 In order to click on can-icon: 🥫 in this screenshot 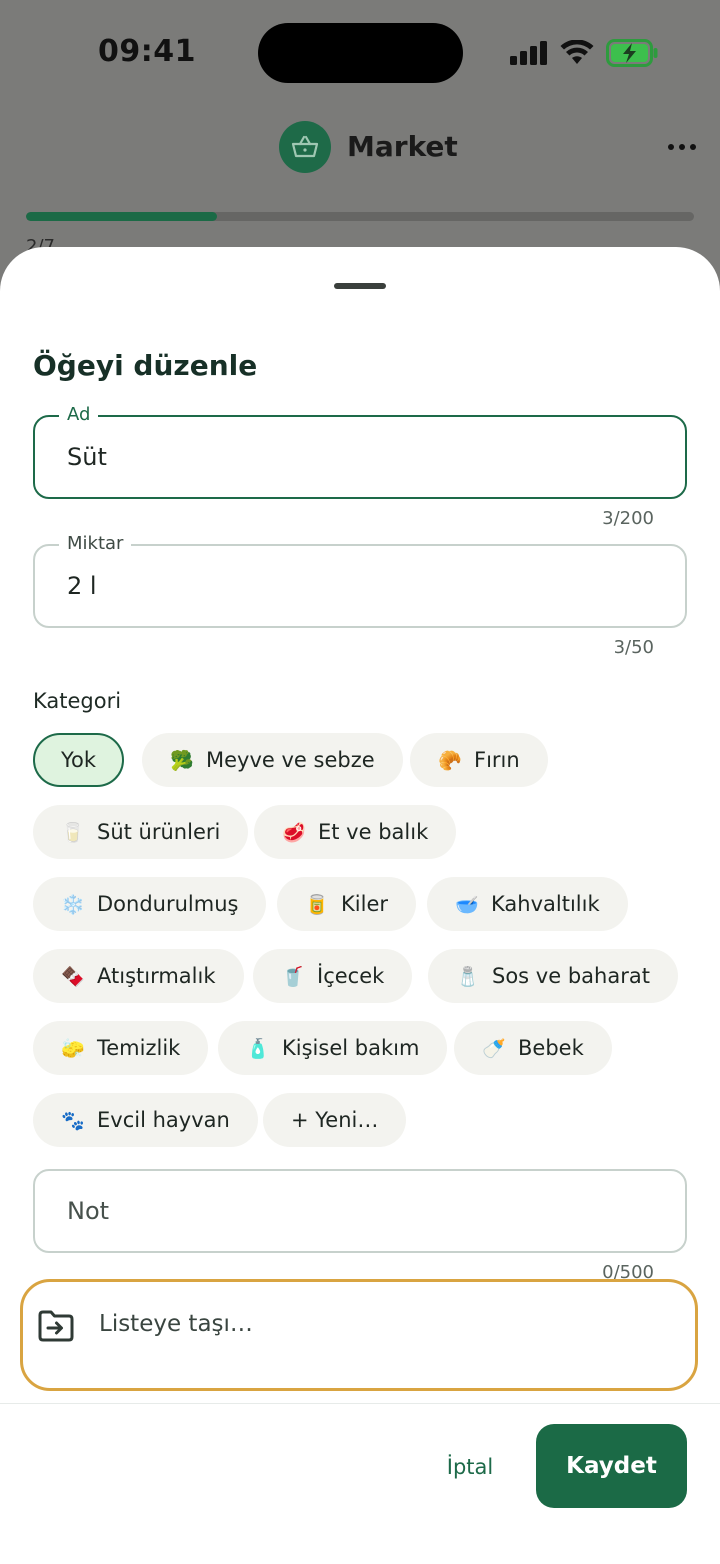, I will do `click(317, 904)`.